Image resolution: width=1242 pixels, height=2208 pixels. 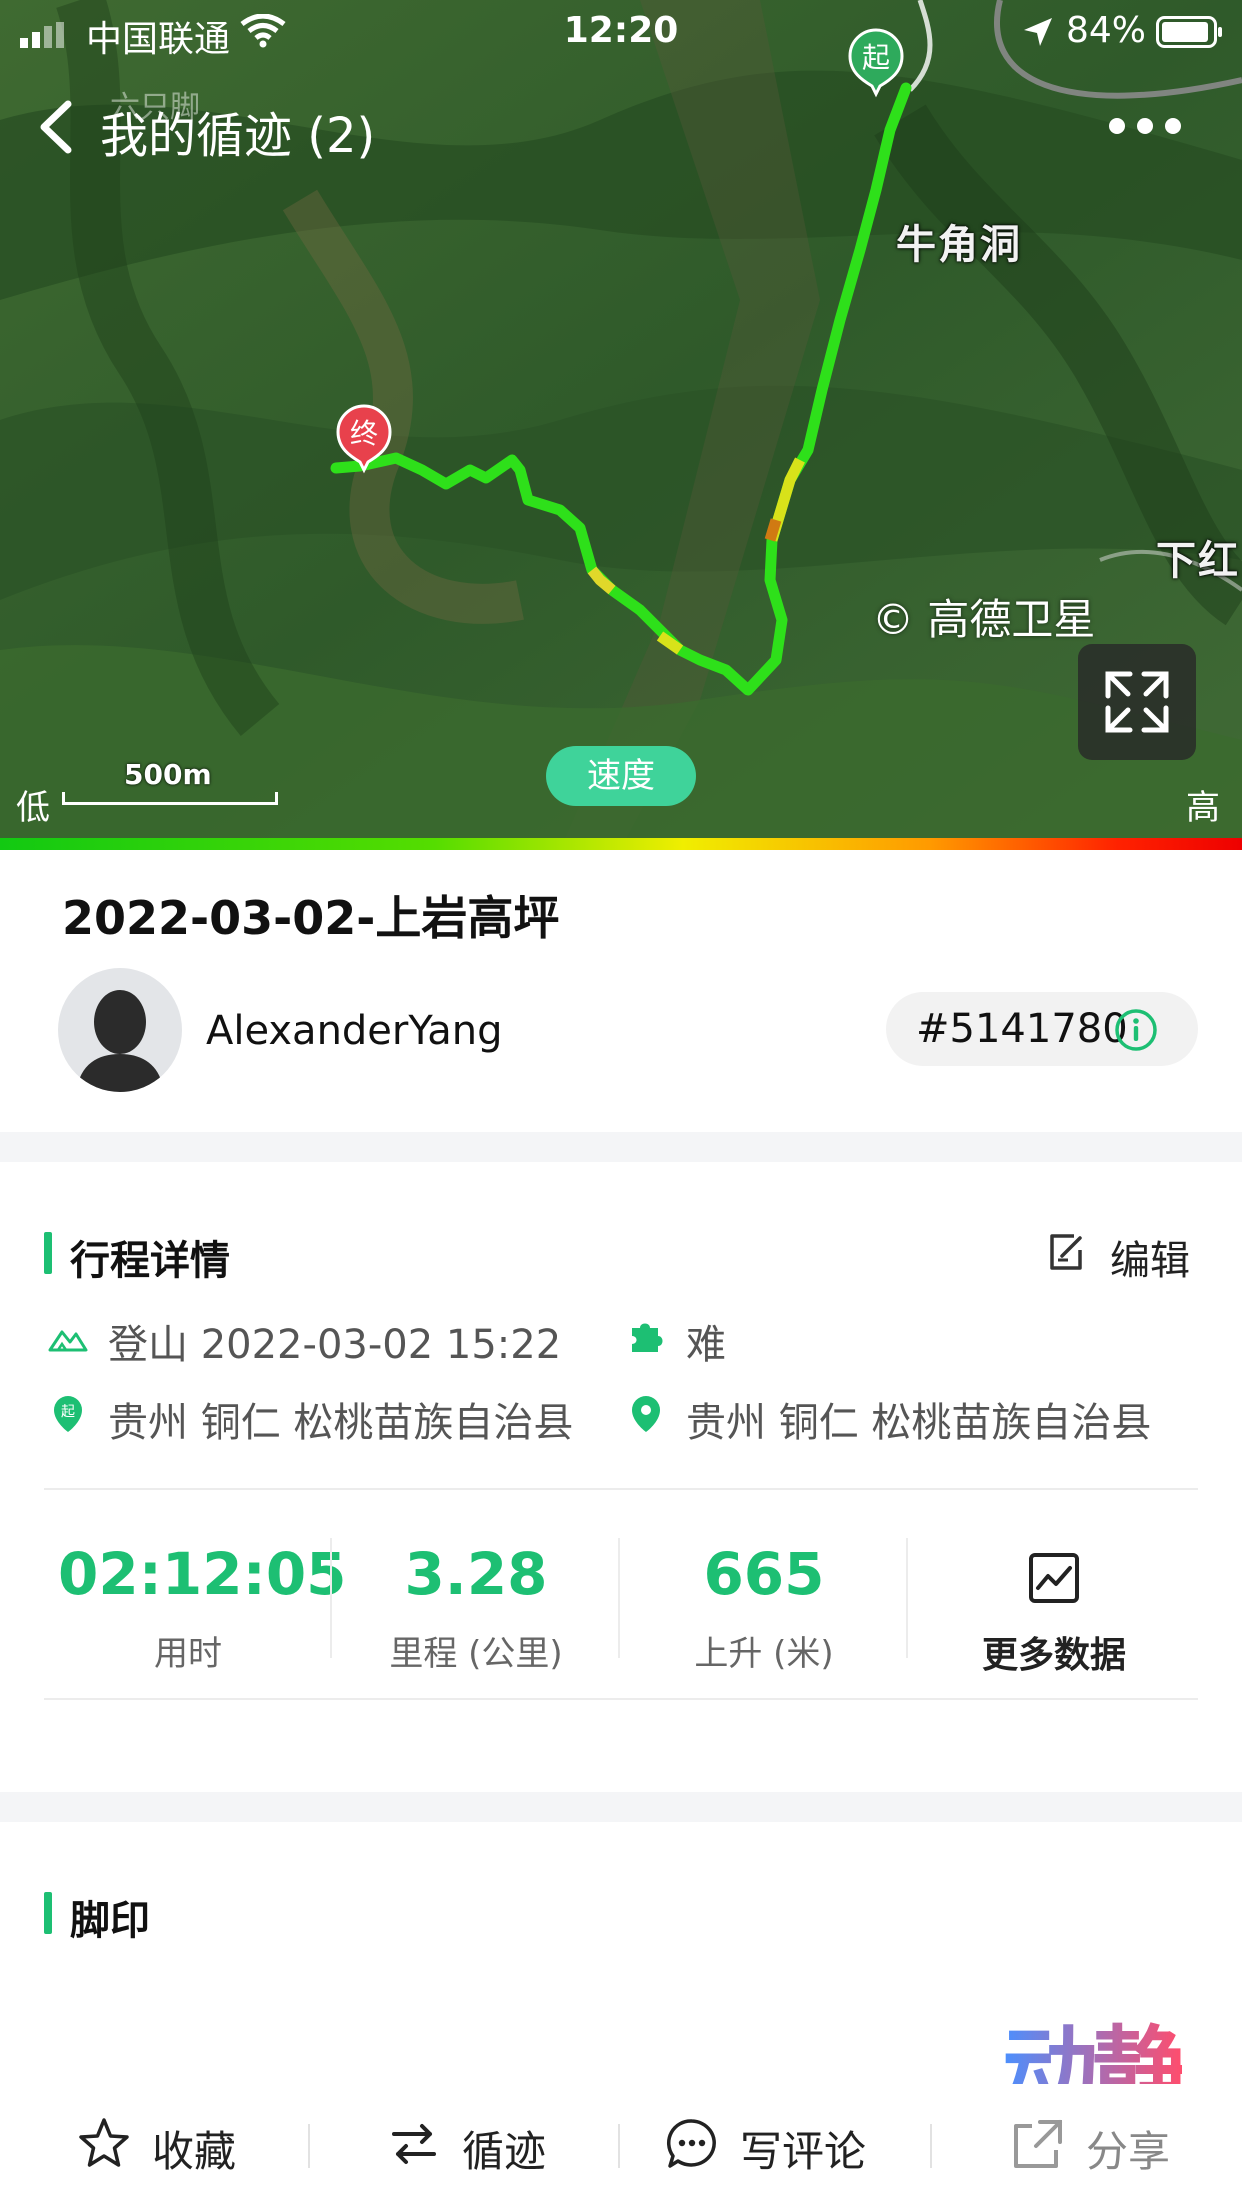 I want to click on footprint-title: 脚印, so click(x=110, y=1921).